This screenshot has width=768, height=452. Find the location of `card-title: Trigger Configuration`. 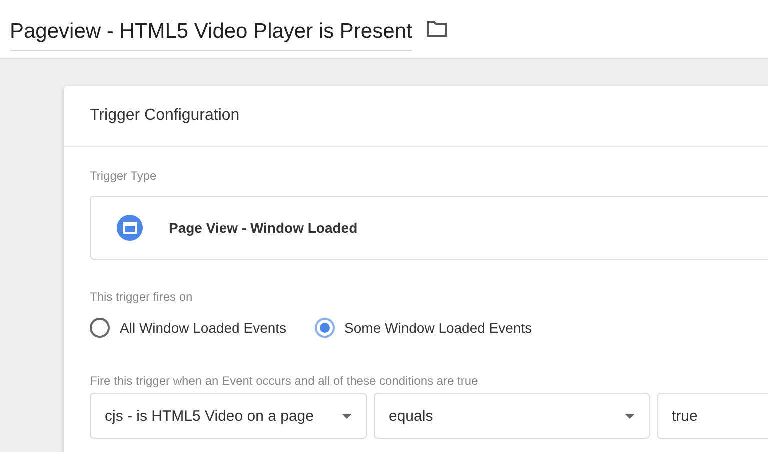

card-title: Trigger Configuration is located at coordinates (165, 116).